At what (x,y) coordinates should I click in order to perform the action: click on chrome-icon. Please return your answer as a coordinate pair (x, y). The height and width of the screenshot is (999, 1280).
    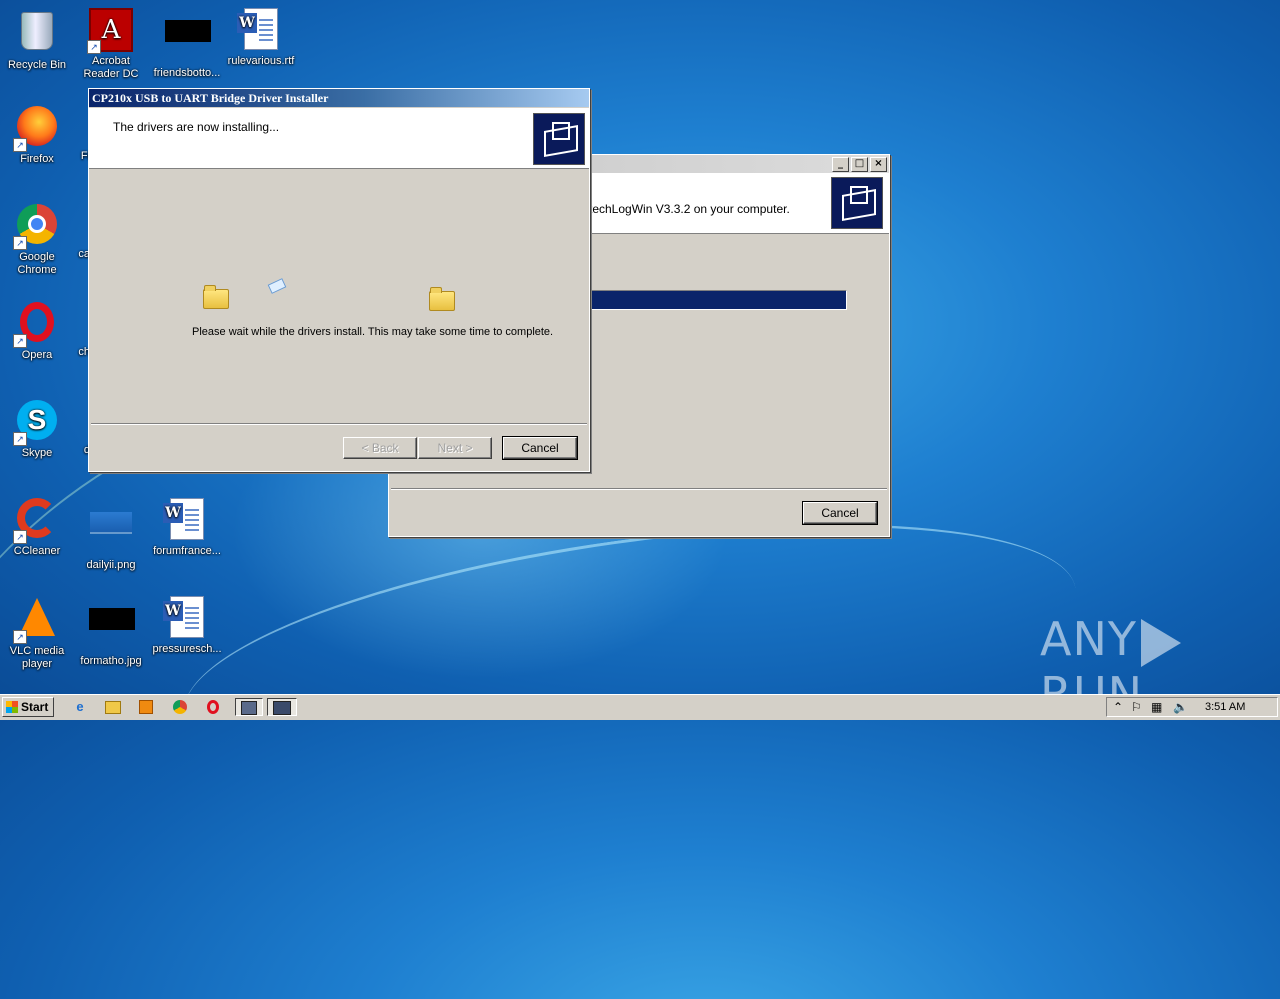
    Looking at the image, I should click on (180, 707).